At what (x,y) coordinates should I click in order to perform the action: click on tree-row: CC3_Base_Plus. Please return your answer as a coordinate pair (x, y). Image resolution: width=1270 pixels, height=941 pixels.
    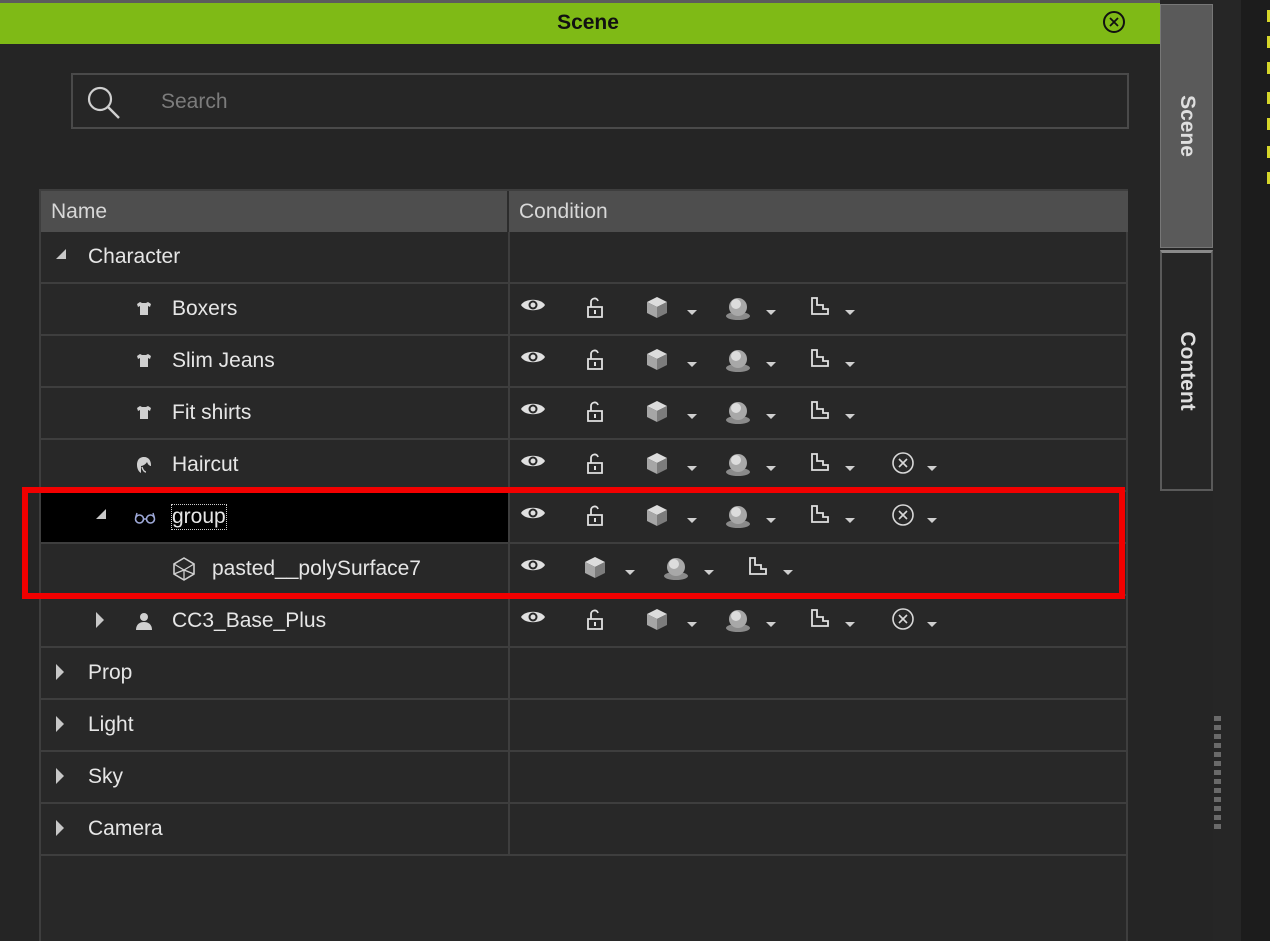
    Looking at the image, I should click on (583, 622).